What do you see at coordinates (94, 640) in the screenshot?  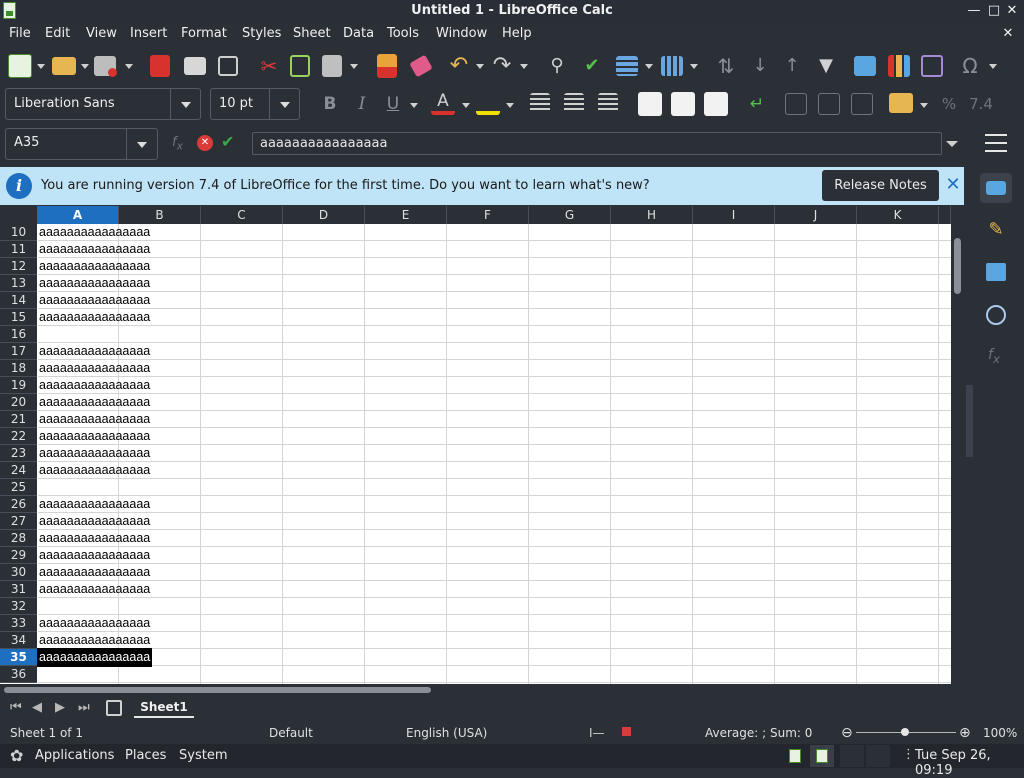 I see `cell-a34: aaaaaaaaaaaaaaaa` at bounding box center [94, 640].